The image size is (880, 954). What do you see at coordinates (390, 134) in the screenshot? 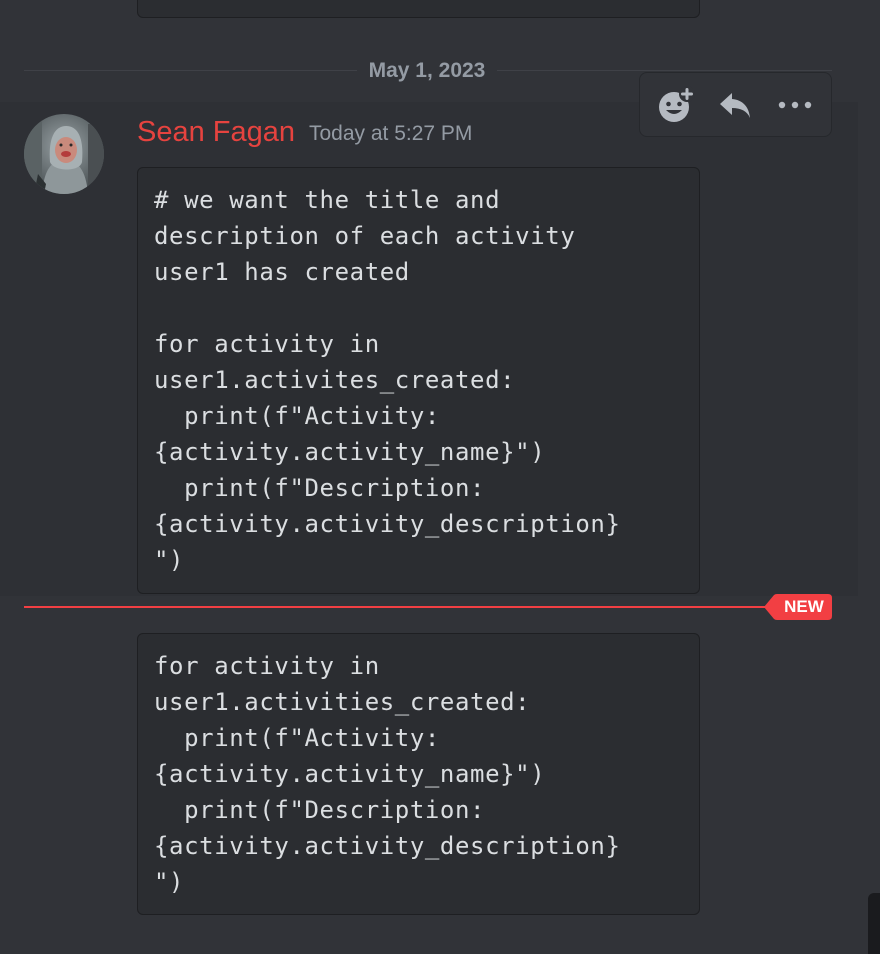
I see `message-timestamp: Today at 5:27 PM` at bounding box center [390, 134].